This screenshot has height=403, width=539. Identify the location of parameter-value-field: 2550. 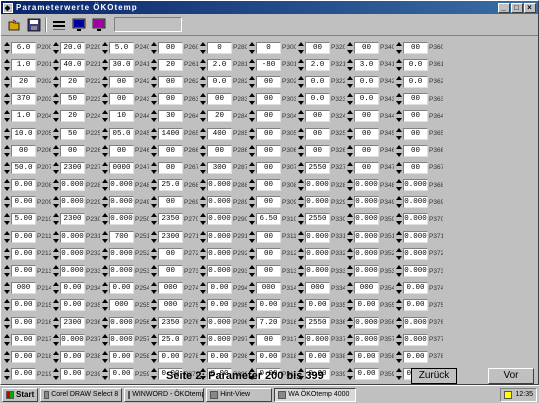
(317, 219).